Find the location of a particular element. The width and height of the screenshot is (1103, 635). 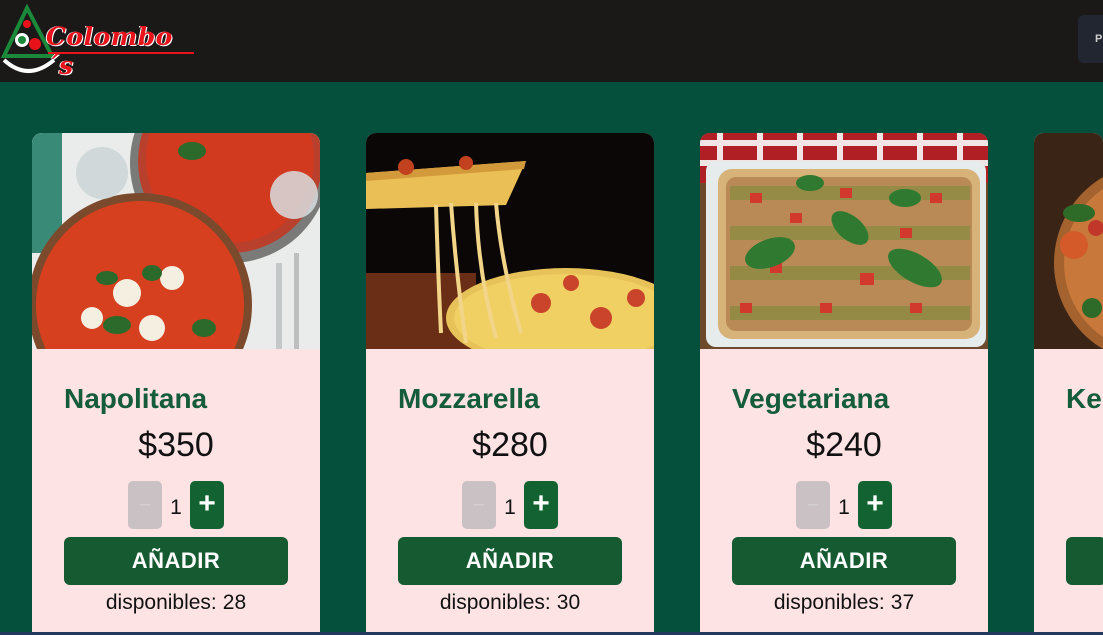

brand-underline is located at coordinates (121, 53).